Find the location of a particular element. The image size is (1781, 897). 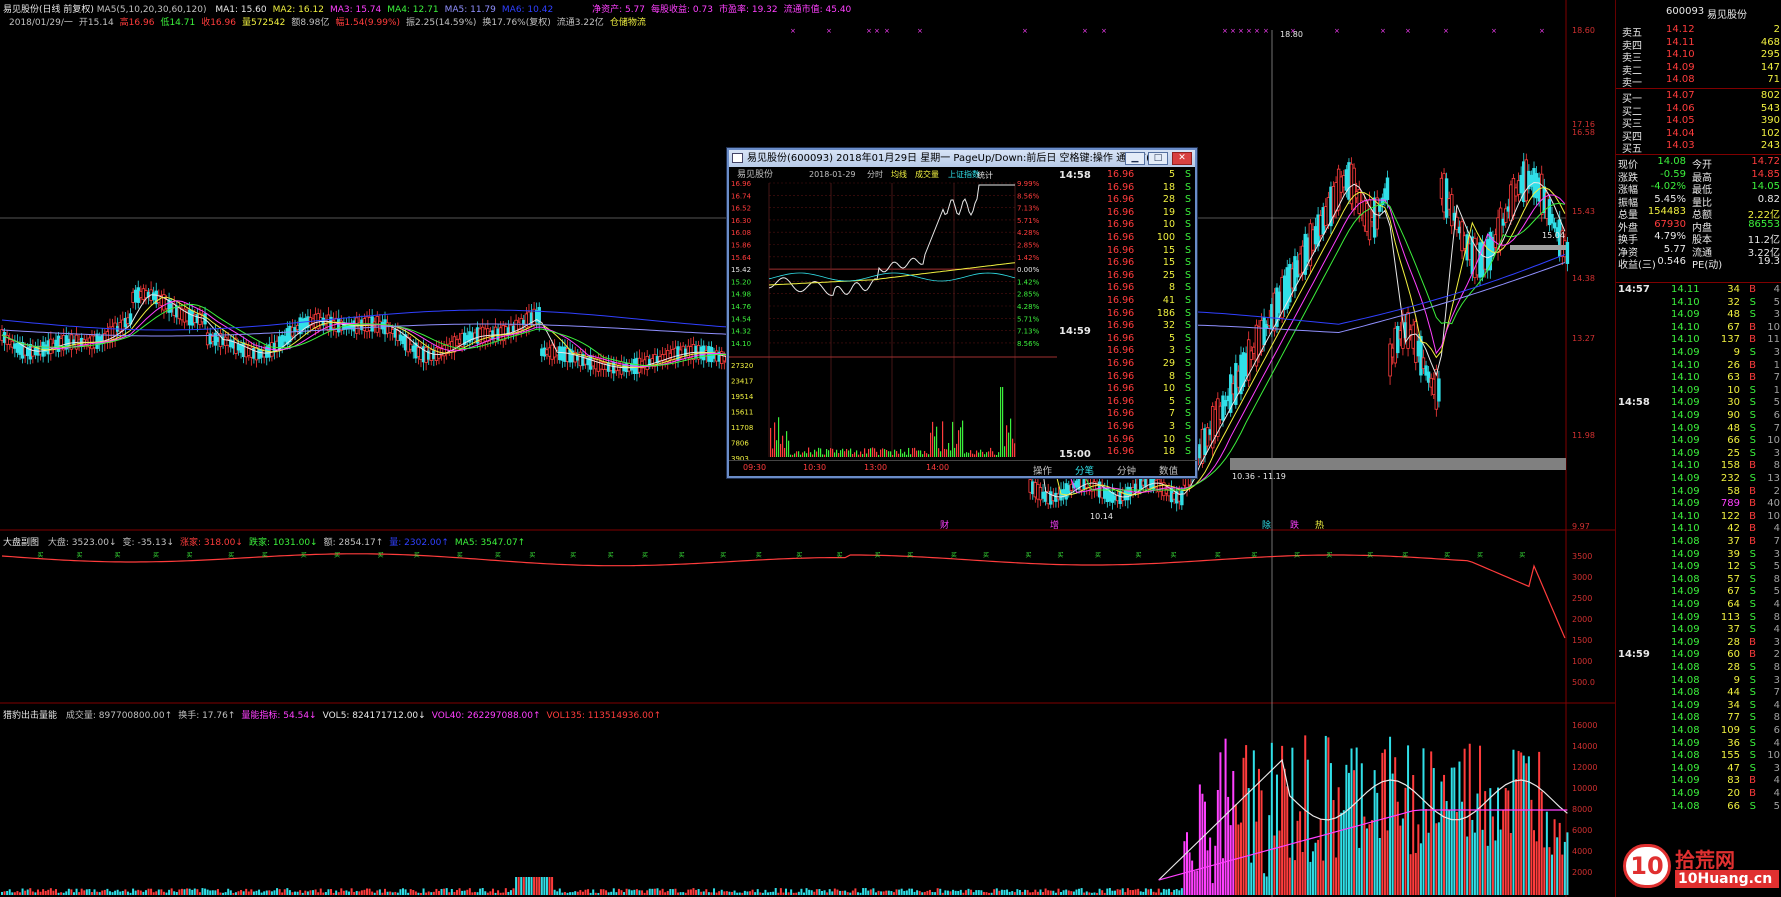

minimize-button: ▁ is located at coordinates (1135, 158).